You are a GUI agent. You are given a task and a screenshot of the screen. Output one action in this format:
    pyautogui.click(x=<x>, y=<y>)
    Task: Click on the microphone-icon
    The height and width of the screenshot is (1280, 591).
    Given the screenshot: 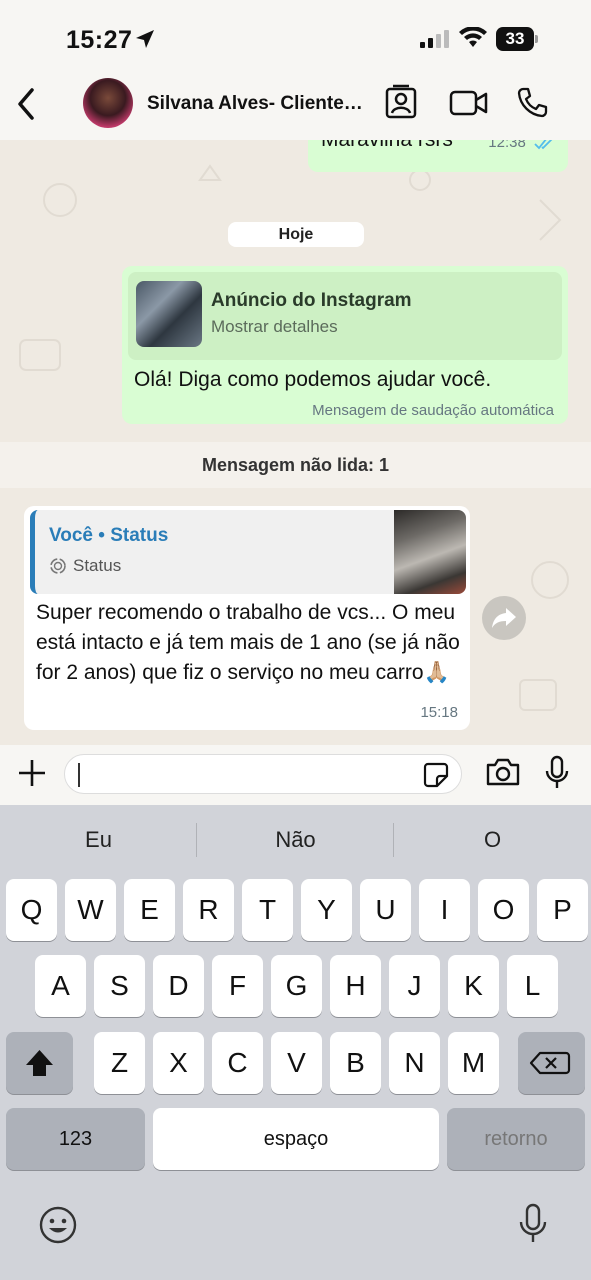 What is the action you would take?
    pyautogui.click(x=557, y=773)
    